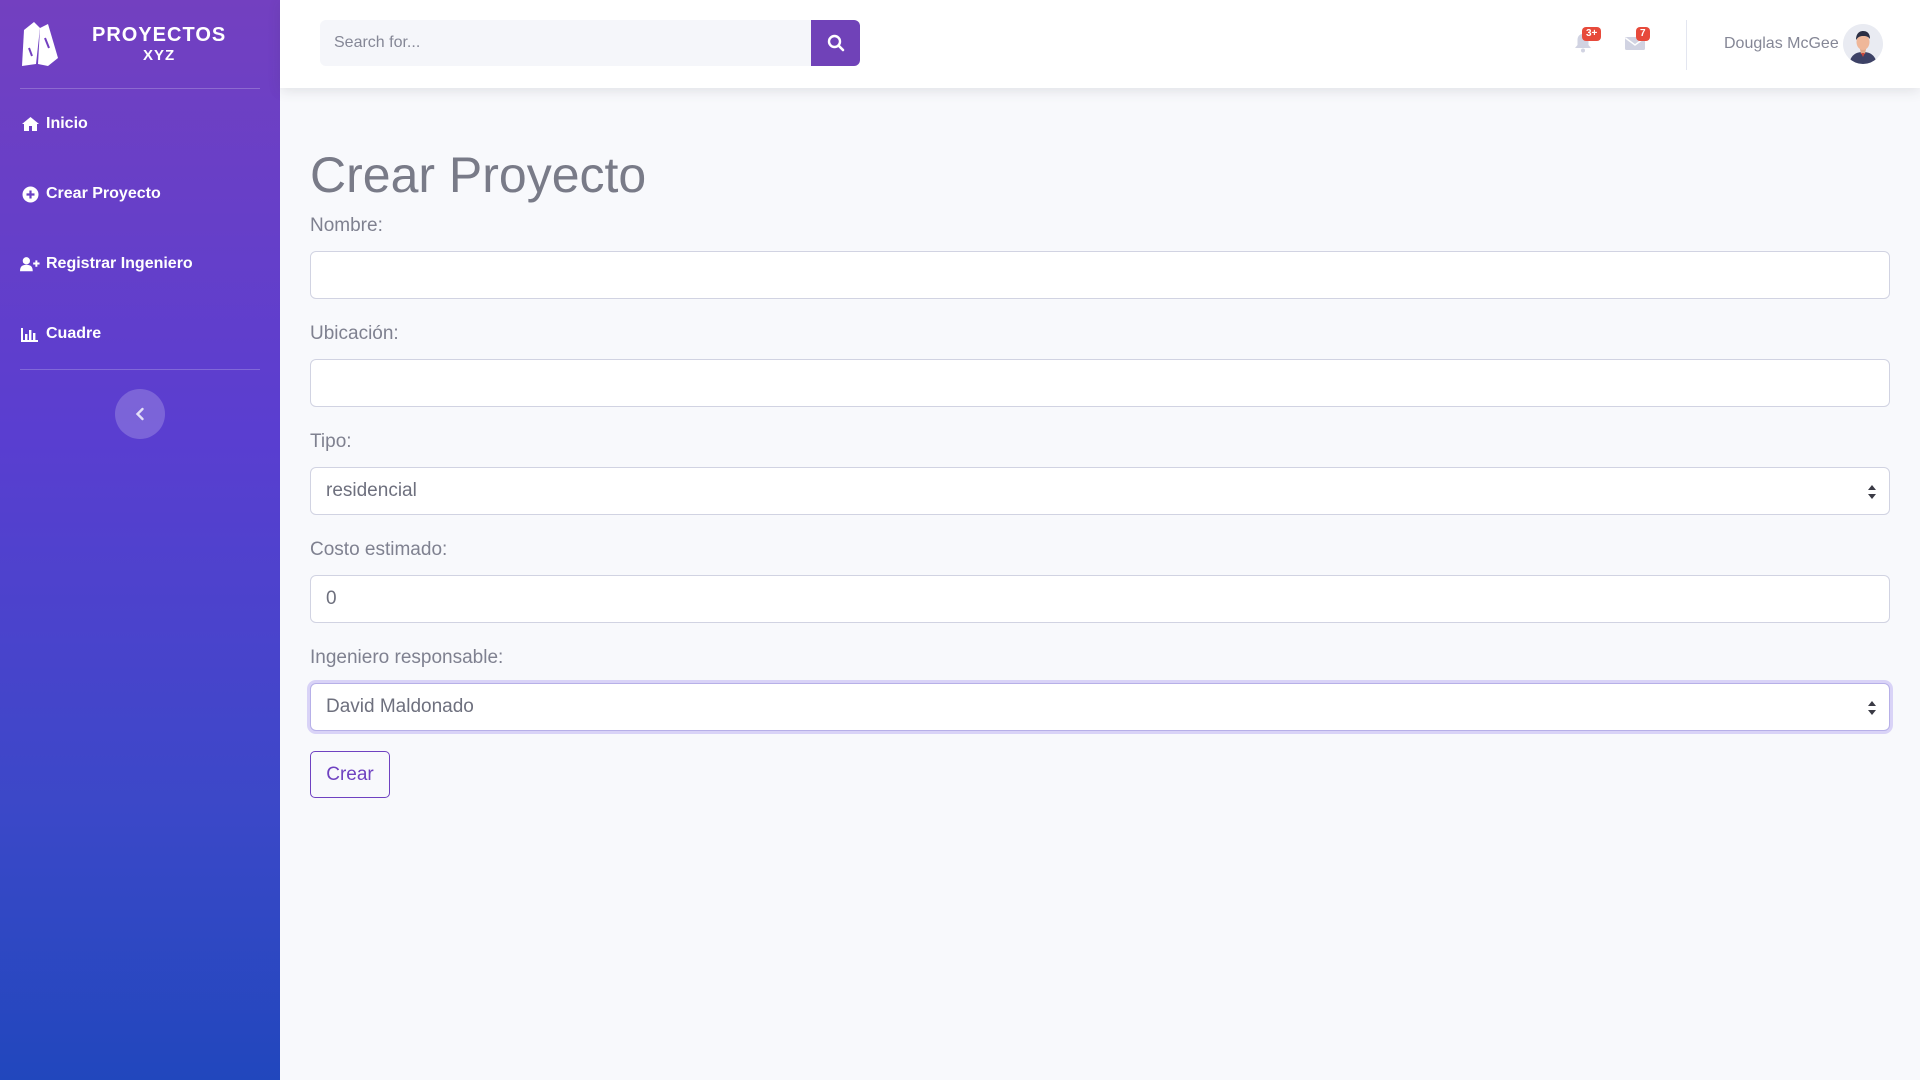  I want to click on search-input, so click(565, 43).